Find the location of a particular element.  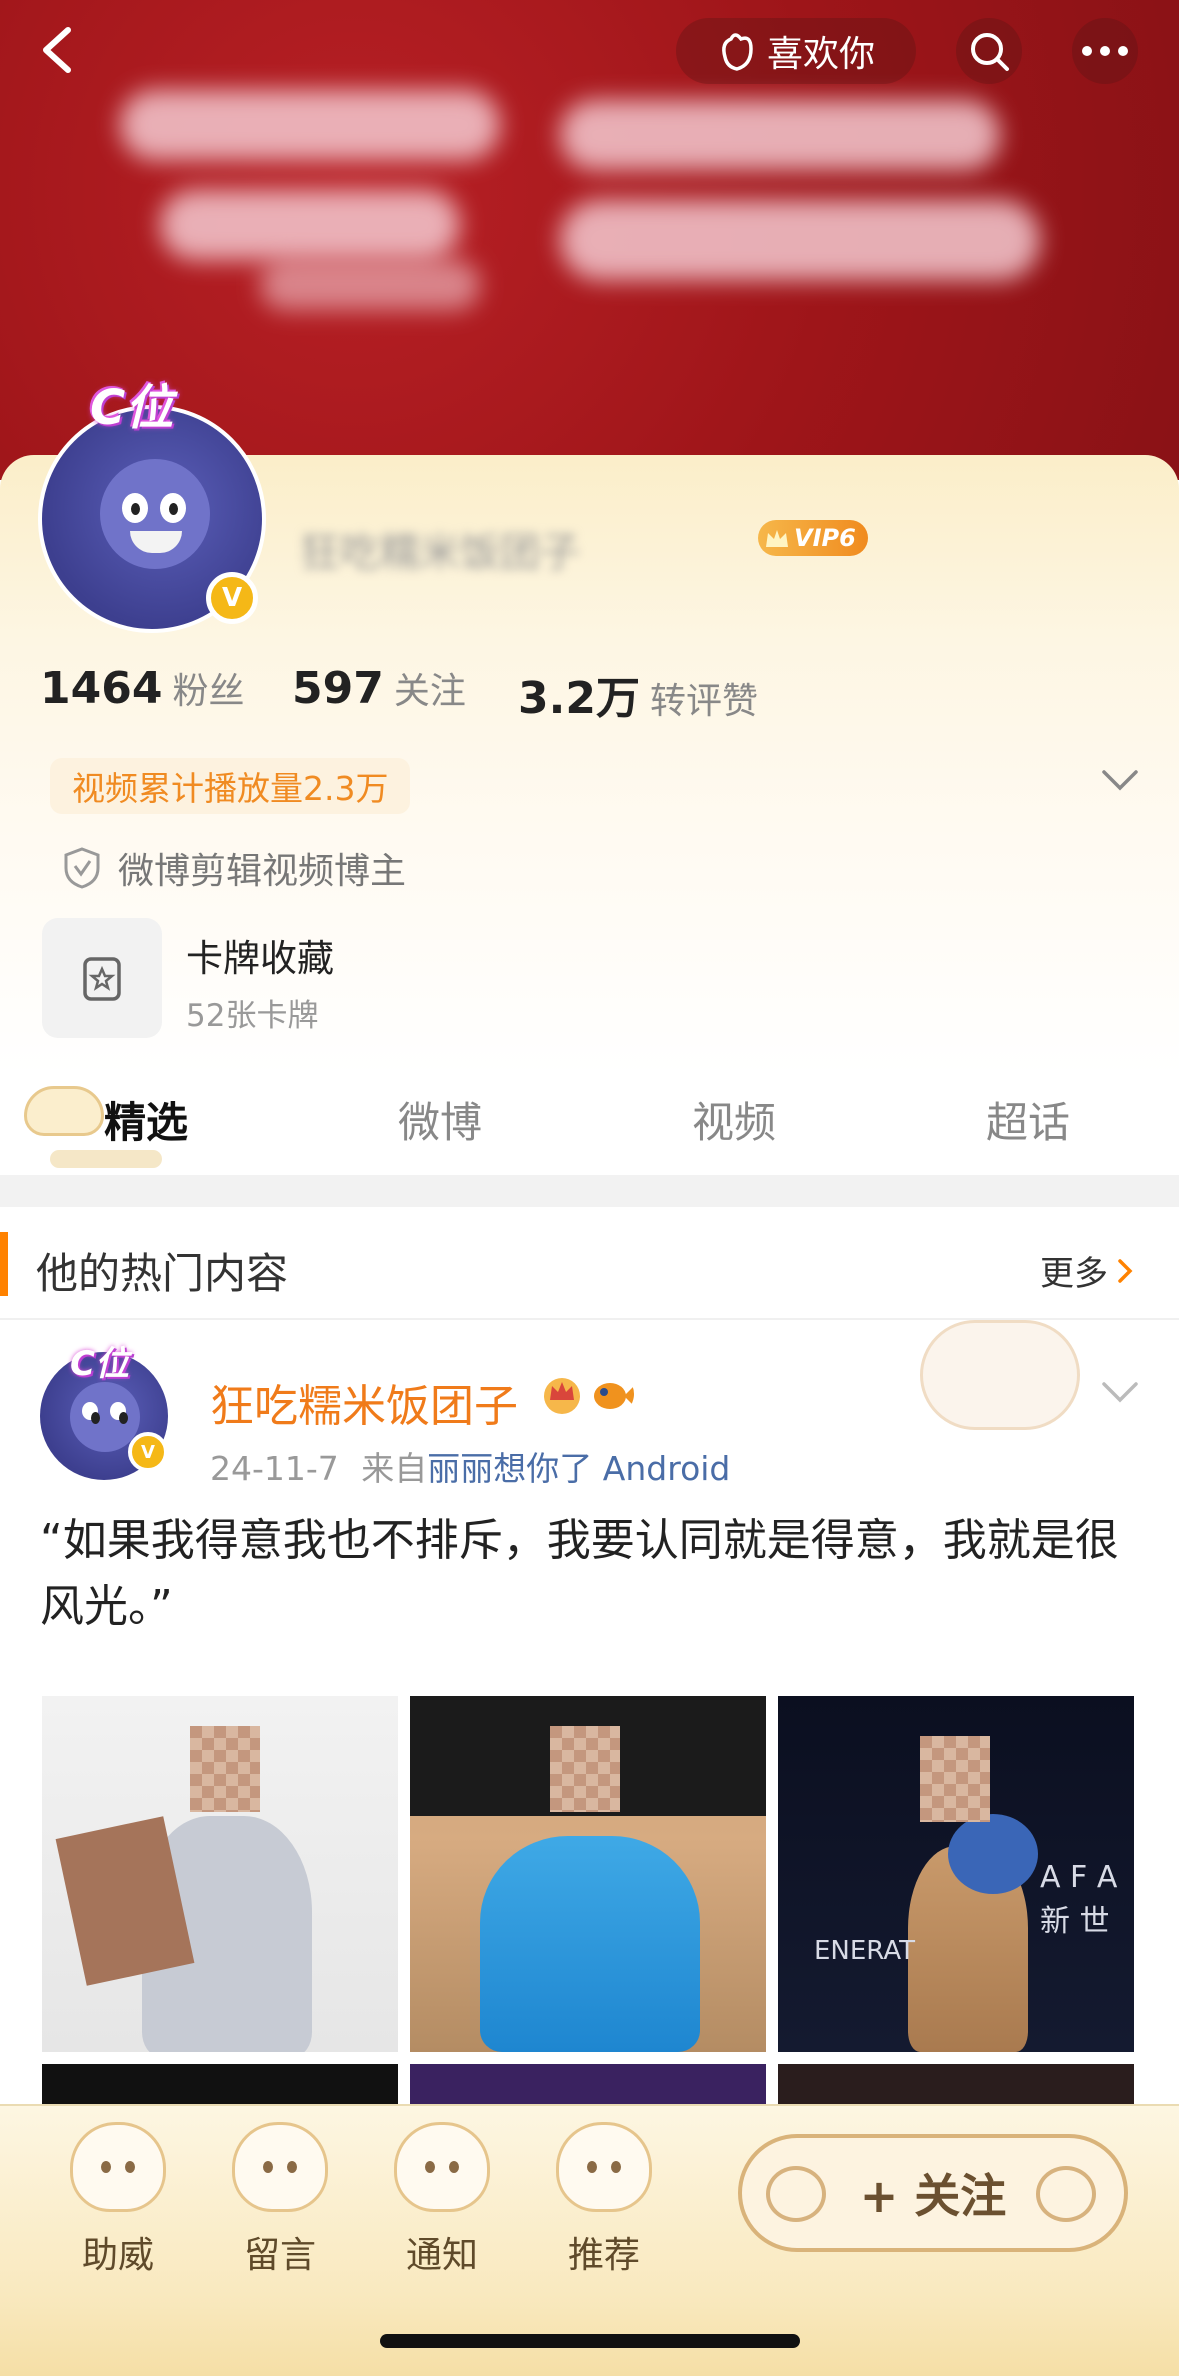

tab-super-topic: 超话 is located at coordinates (1028, 1119).